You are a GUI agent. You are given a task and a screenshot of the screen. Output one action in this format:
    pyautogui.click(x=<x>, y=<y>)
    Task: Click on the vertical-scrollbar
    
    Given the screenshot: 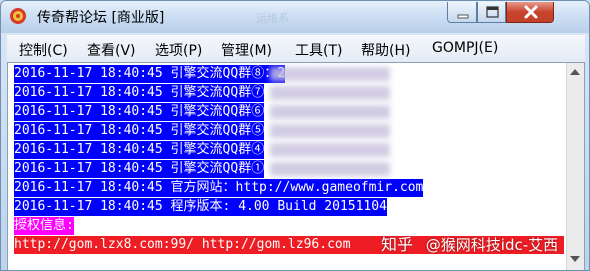 What is the action you would take?
    pyautogui.click(x=575, y=166)
    